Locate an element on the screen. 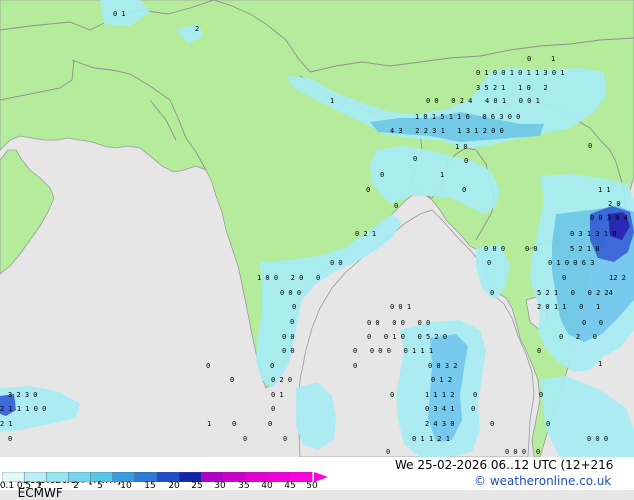 This screenshot has height=500, width=634. precip-value-label: 0 3 1 3 1 8 is located at coordinates (593, 234).